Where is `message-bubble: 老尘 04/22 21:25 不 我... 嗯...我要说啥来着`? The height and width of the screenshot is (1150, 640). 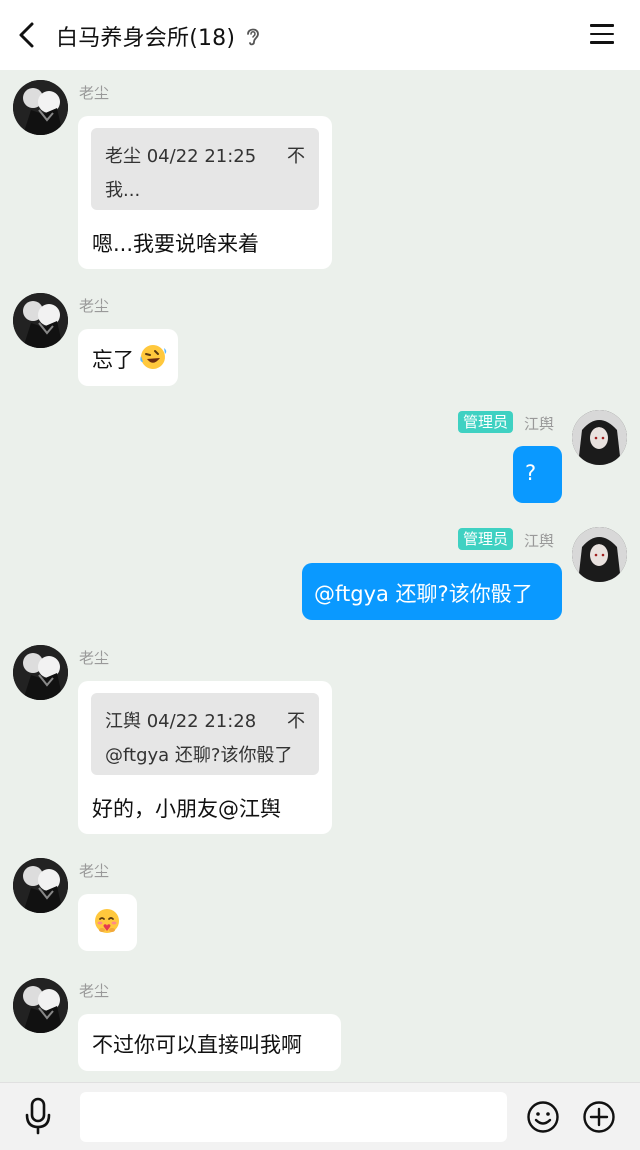
message-bubble: 老尘 04/22 21:25 不 我... 嗯...我要说啥来着 is located at coordinates (205, 192).